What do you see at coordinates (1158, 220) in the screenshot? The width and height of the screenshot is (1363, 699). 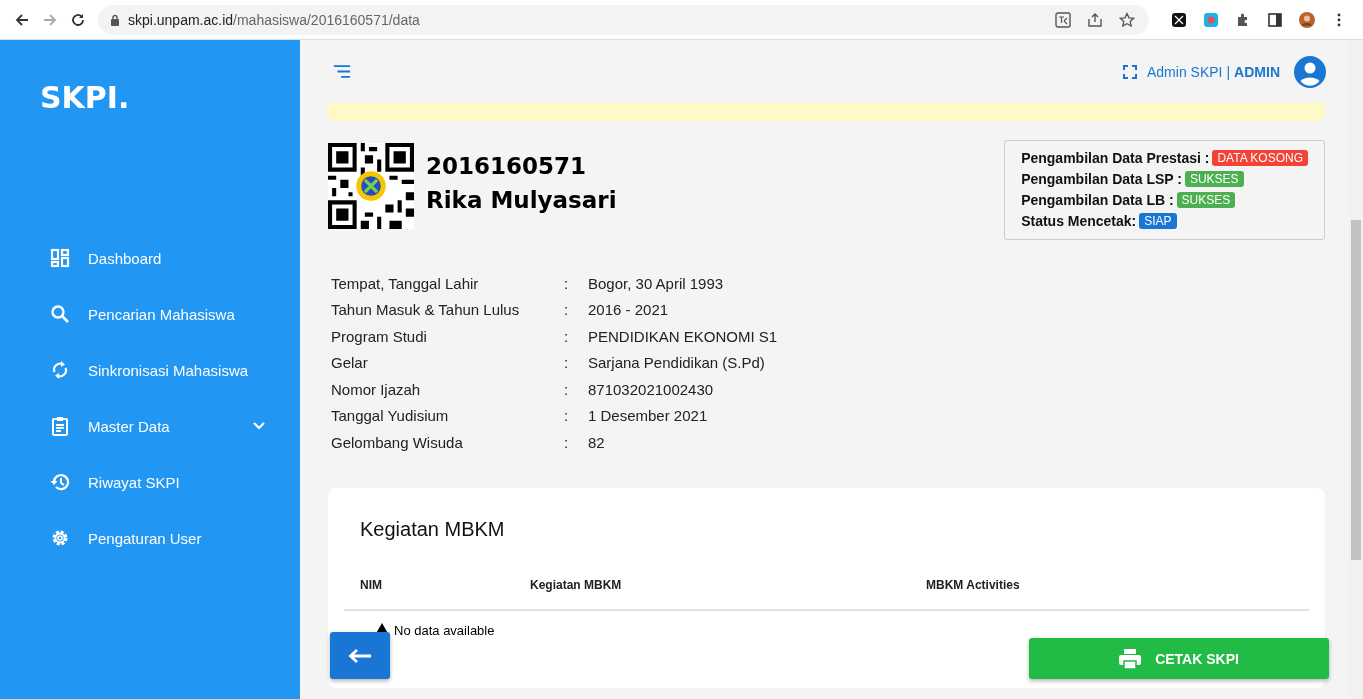 I see `status-badge: SIAP` at bounding box center [1158, 220].